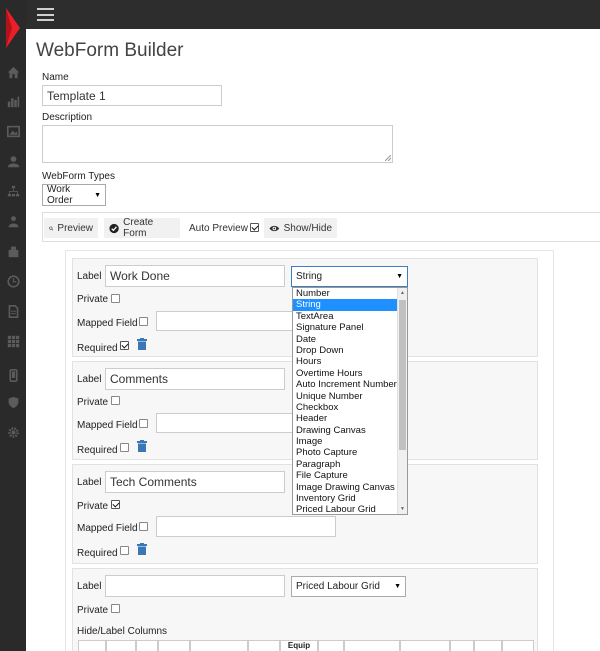 This screenshot has width=600, height=651. What do you see at coordinates (350, 441) in the screenshot?
I see `dropdown-option: Image` at bounding box center [350, 441].